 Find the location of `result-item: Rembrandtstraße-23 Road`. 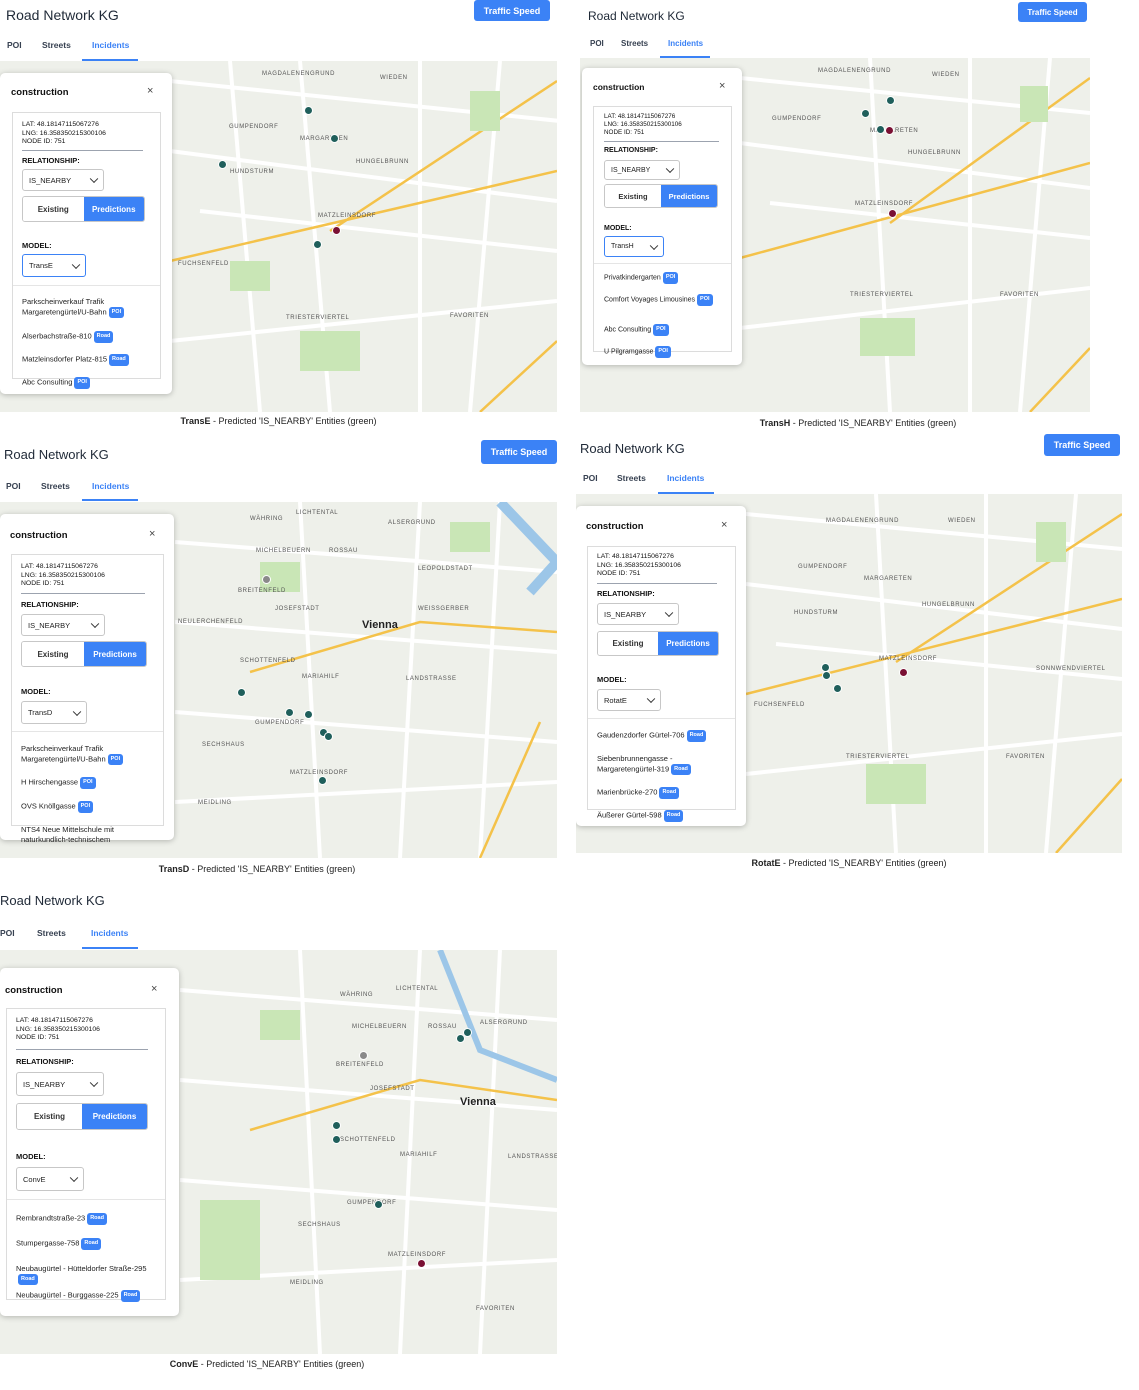

result-item: Rembrandtstraße-23 Road is located at coordinates (86, 1219).